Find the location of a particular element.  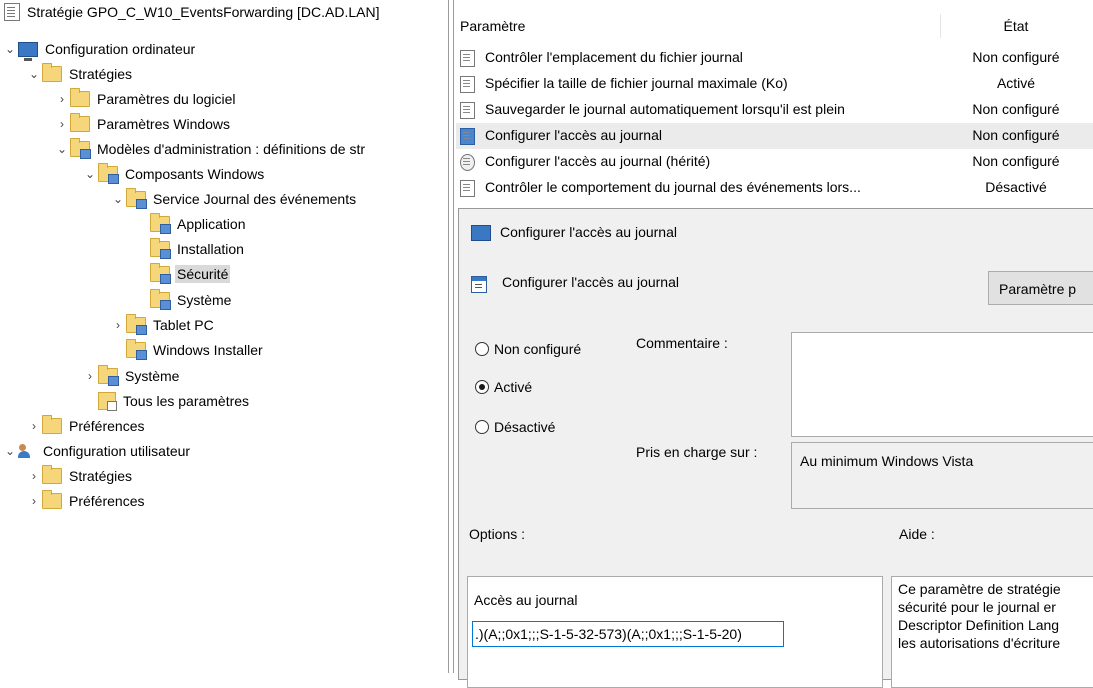

tree-item-user-policies: › Stratégies is located at coordinates (80, 476).